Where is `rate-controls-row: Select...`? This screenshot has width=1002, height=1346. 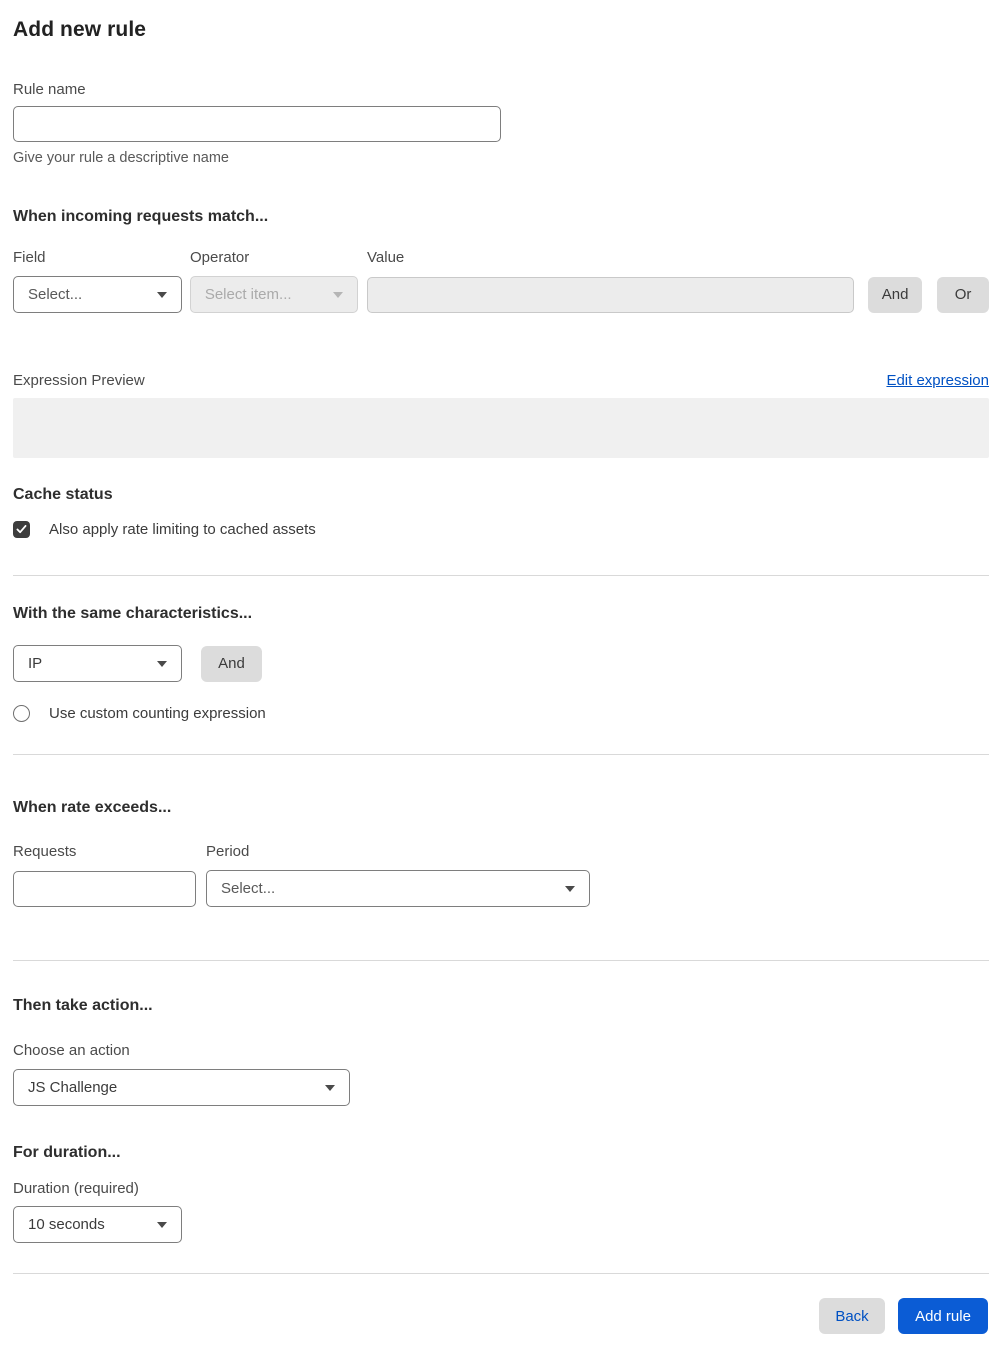 rate-controls-row: Select... is located at coordinates (501, 888).